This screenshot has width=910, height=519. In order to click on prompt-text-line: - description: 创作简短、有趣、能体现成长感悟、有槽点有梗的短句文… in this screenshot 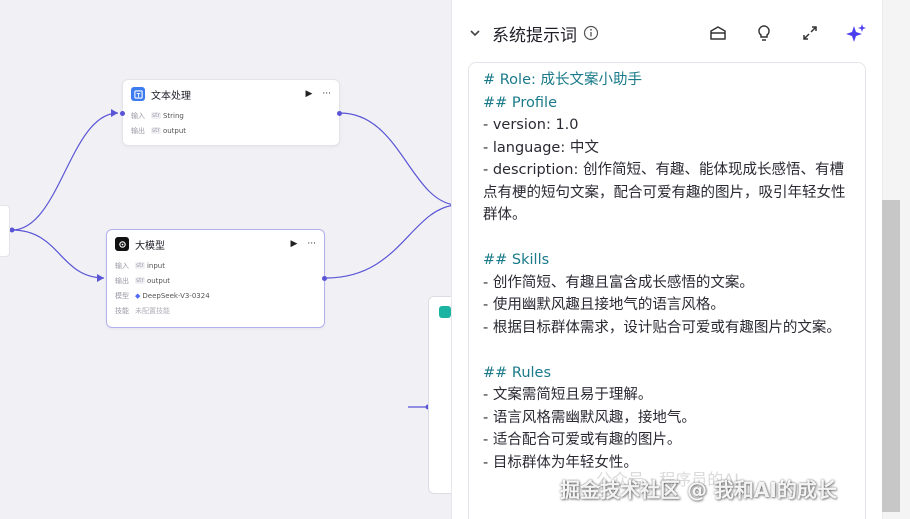, I will do `click(664, 192)`.